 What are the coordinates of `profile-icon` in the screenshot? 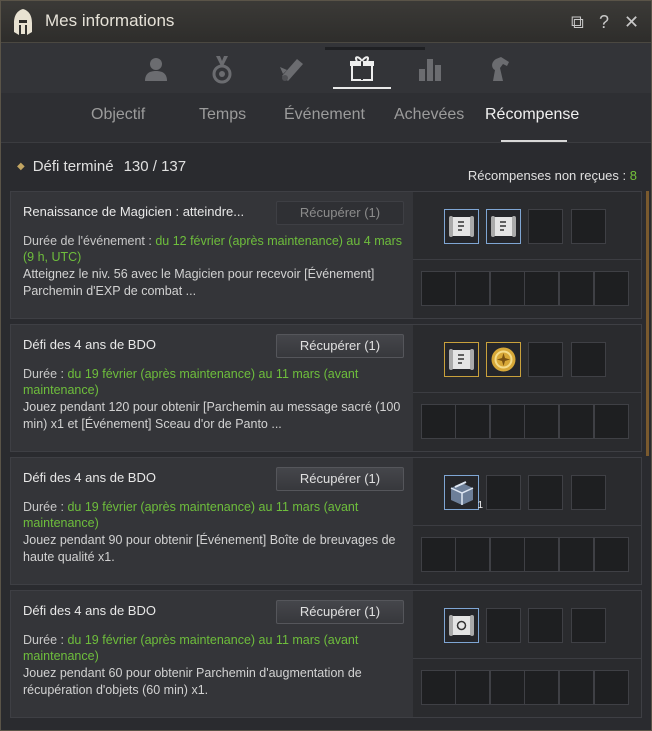 It's located at (156, 69).